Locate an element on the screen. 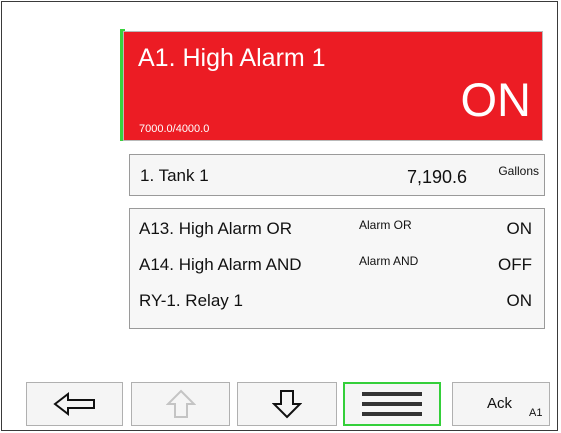  ack-target: A1 is located at coordinates (536, 413).